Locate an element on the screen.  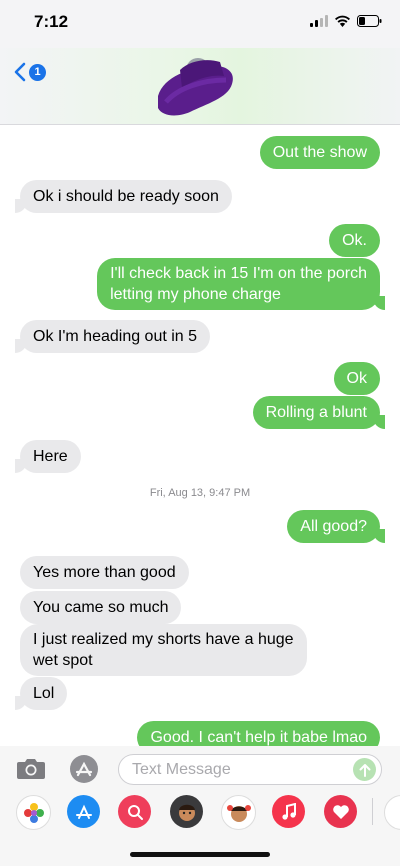
conversation-header: 1 is located at coordinates (200, 86).